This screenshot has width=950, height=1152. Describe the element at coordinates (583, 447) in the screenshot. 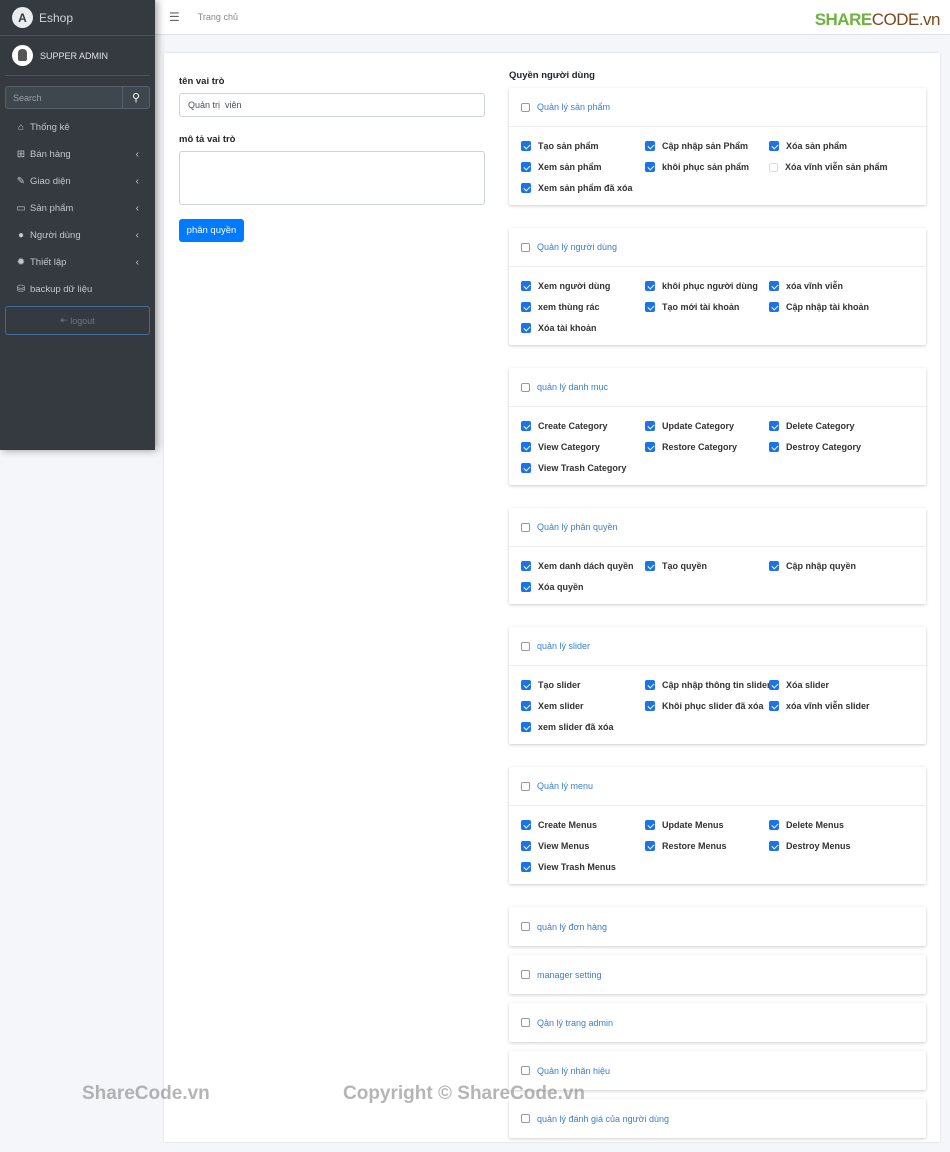

I see `permission-item: View Category` at that location.